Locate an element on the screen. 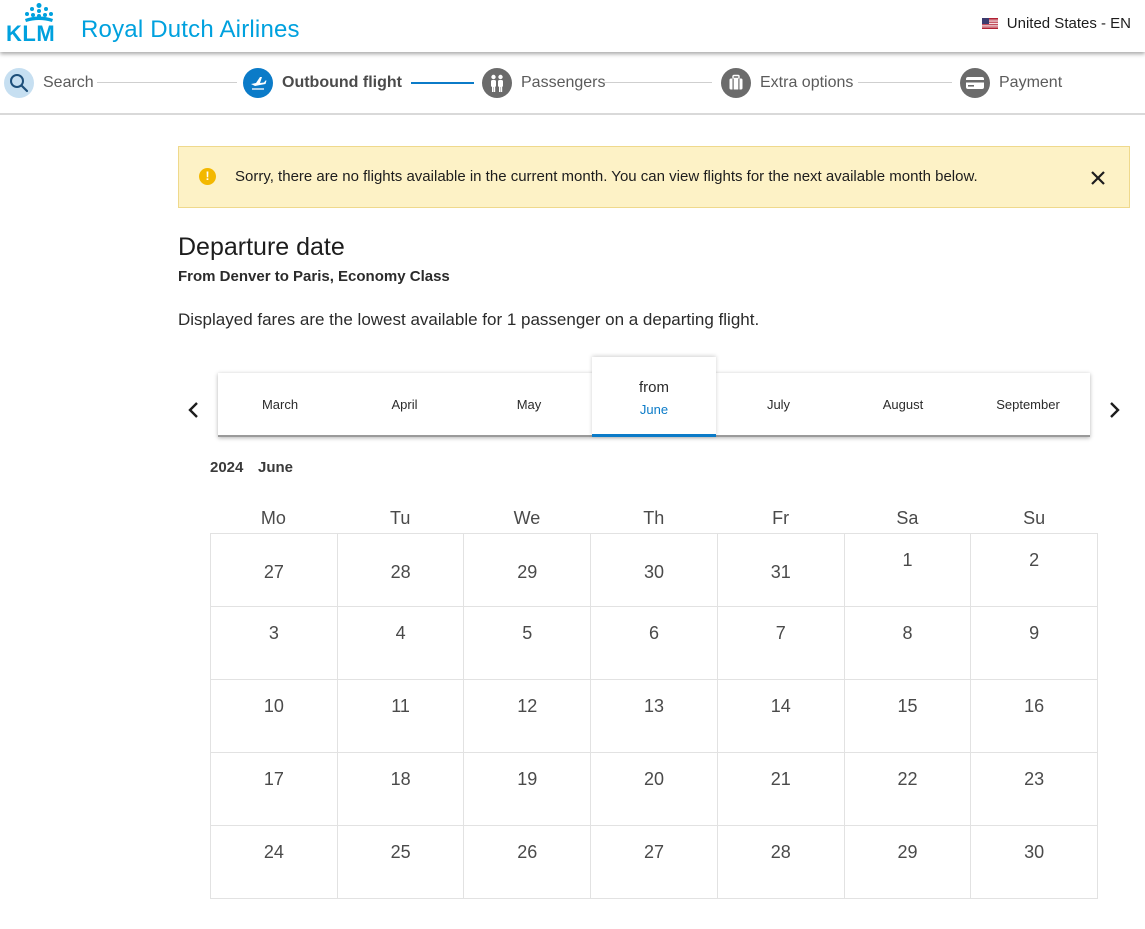 This screenshot has width=1145, height=929. locale-selector: United States - EN is located at coordinates (1056, 23).